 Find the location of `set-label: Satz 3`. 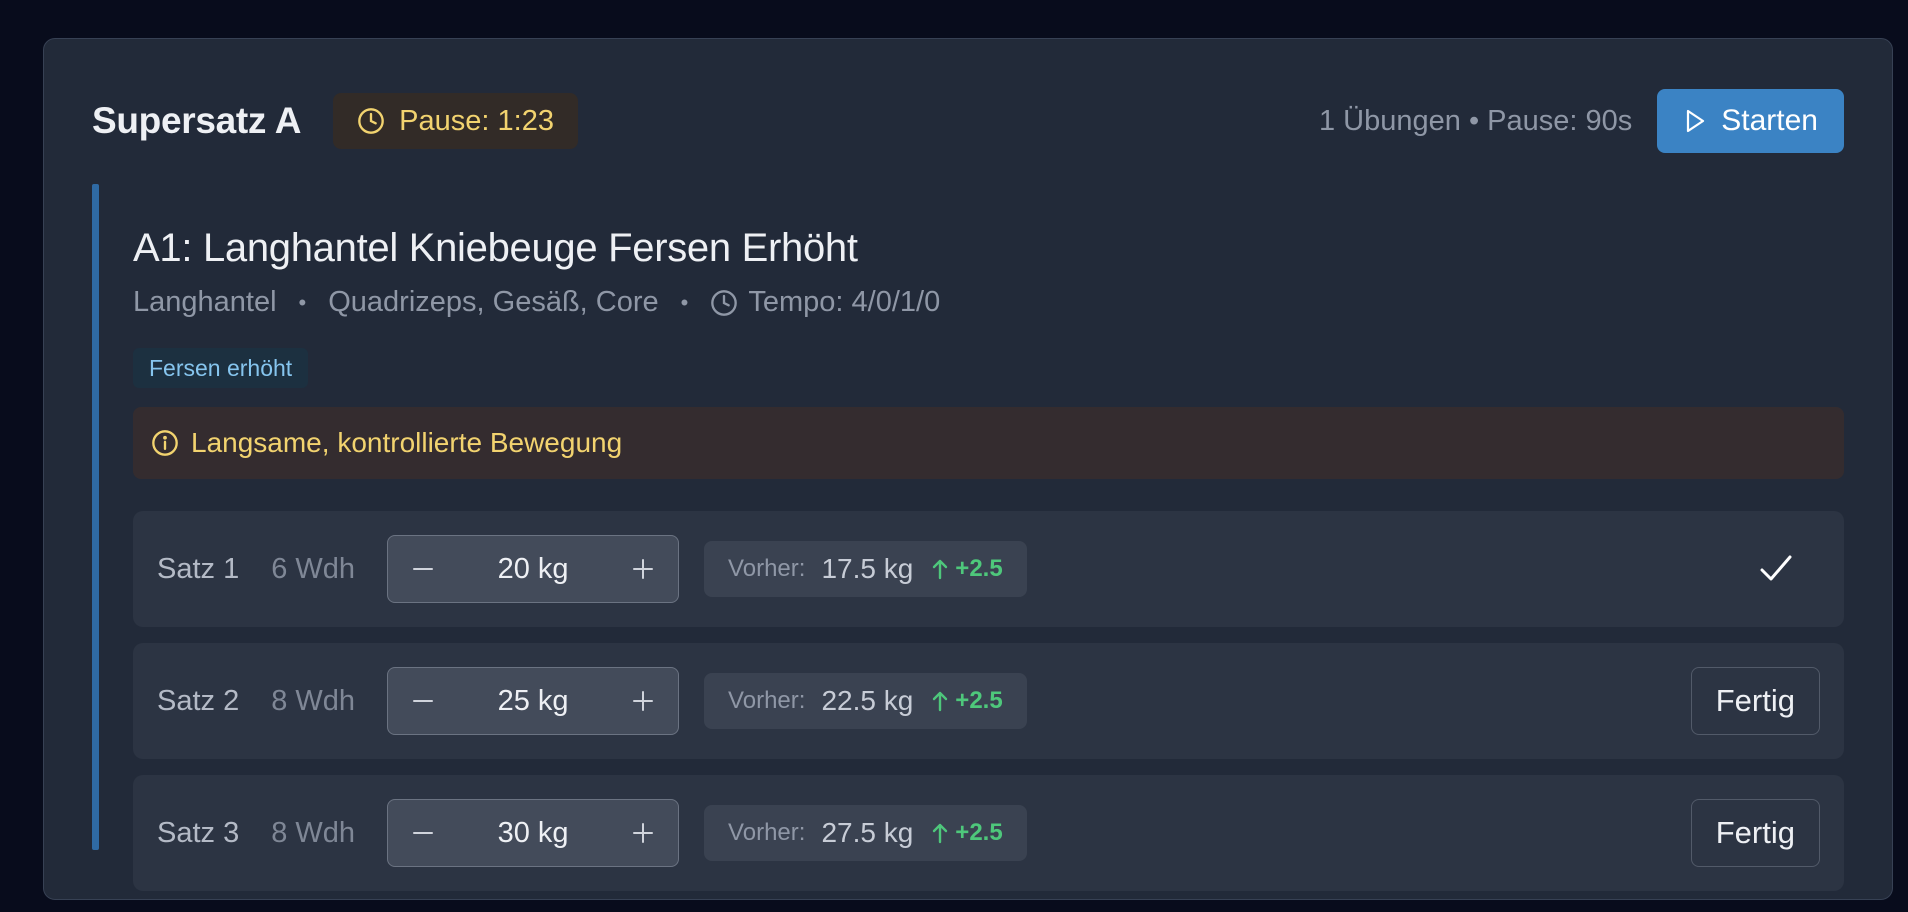

set-label: Satz 3 is located at coordinates (198, 832).